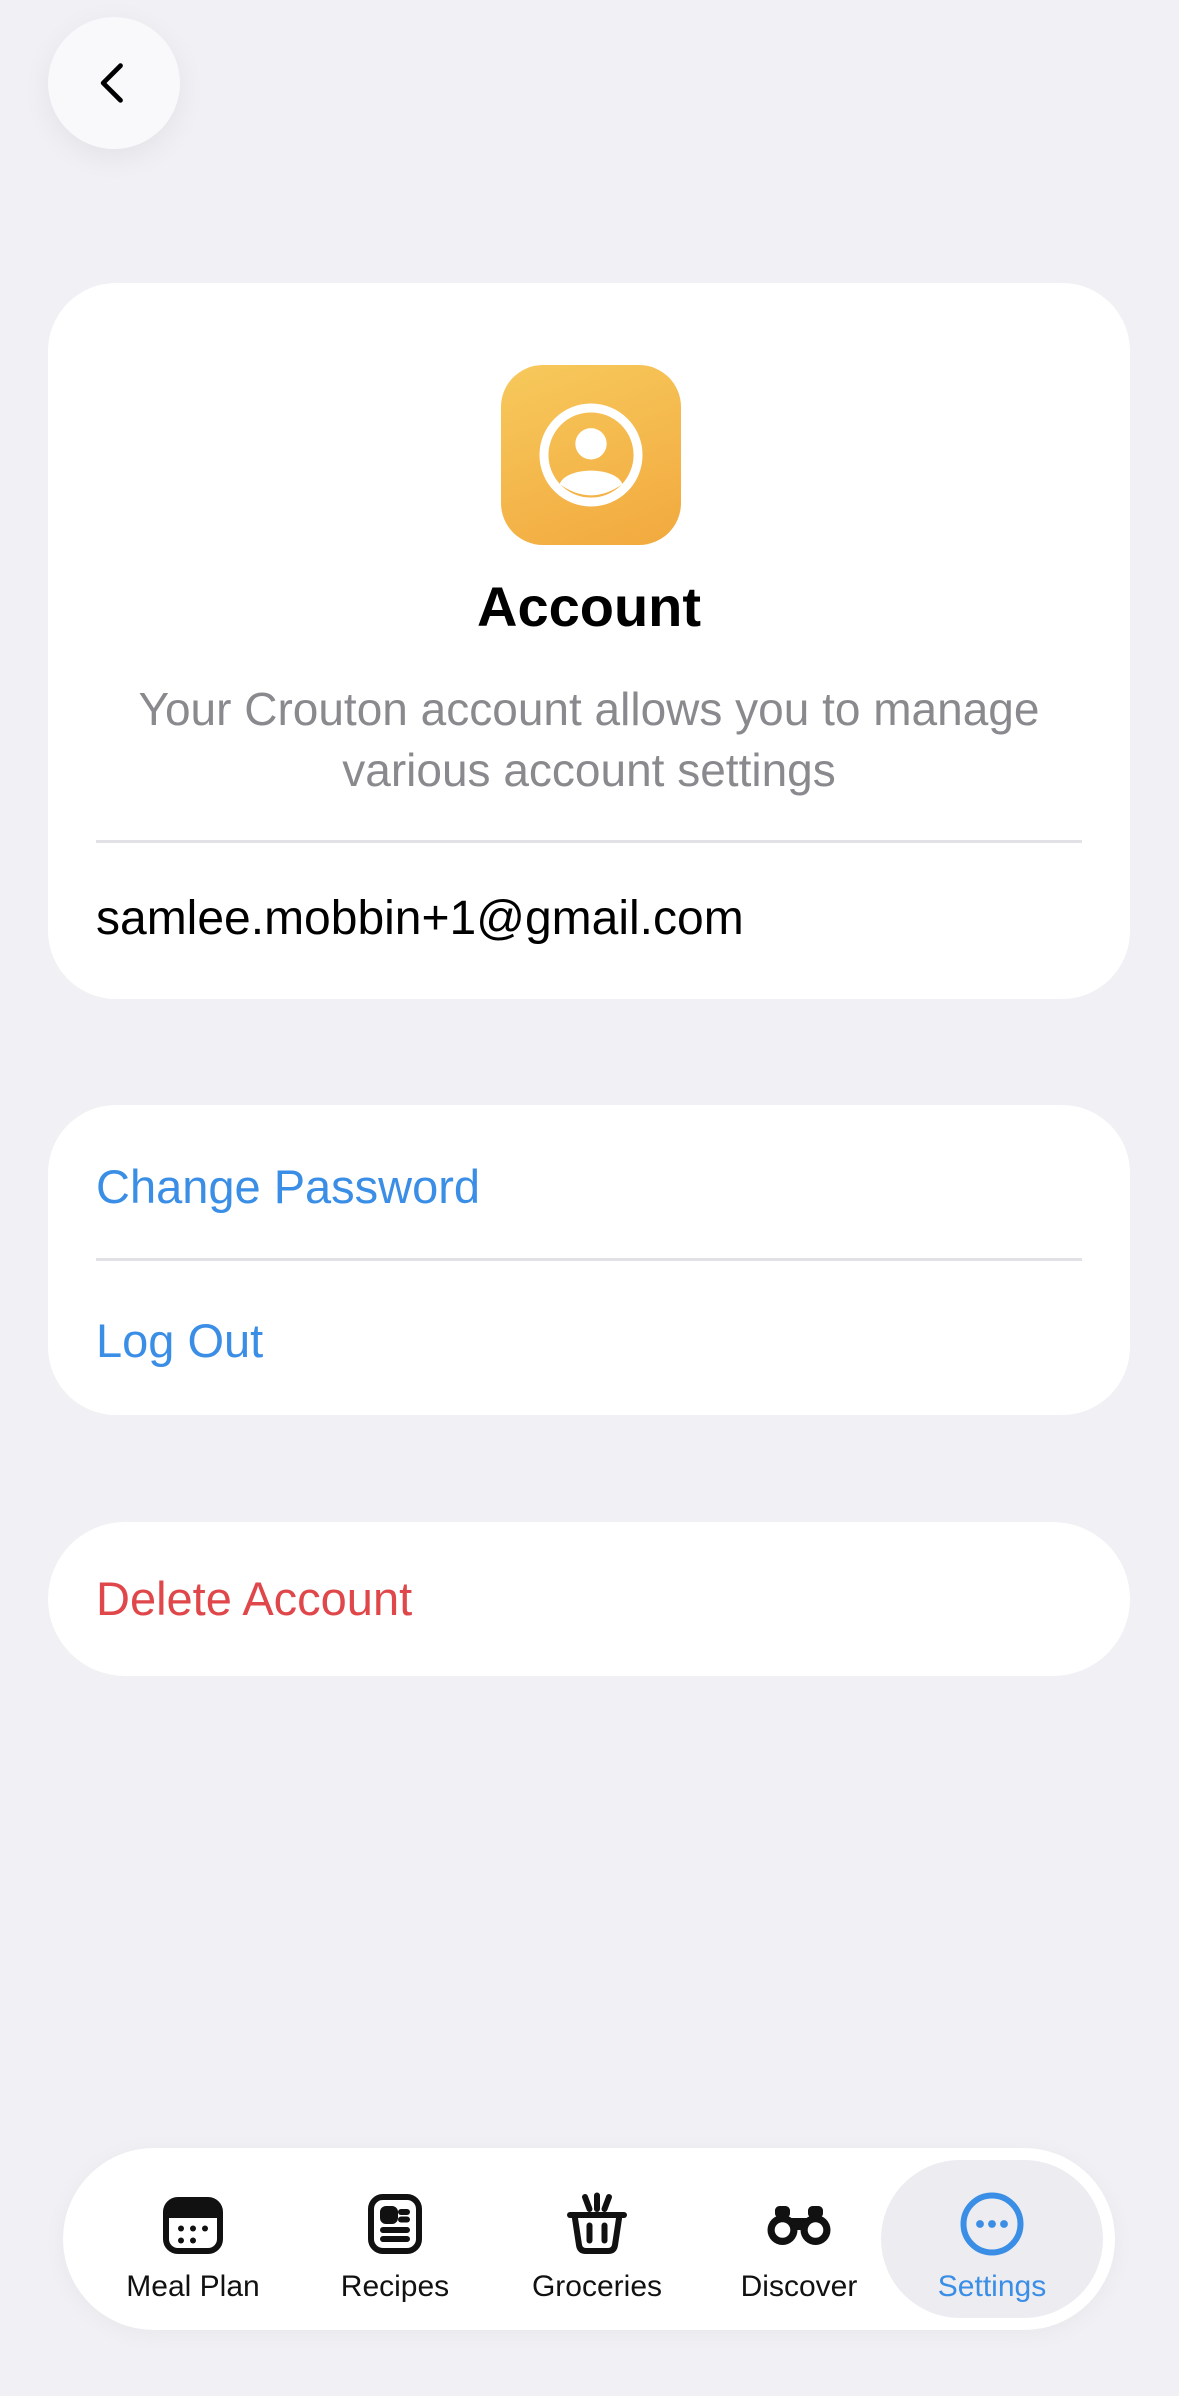 The height and width of the screenshot is (2396, 1179). I want to click on recipe-card-icon, so click(395, 2224).